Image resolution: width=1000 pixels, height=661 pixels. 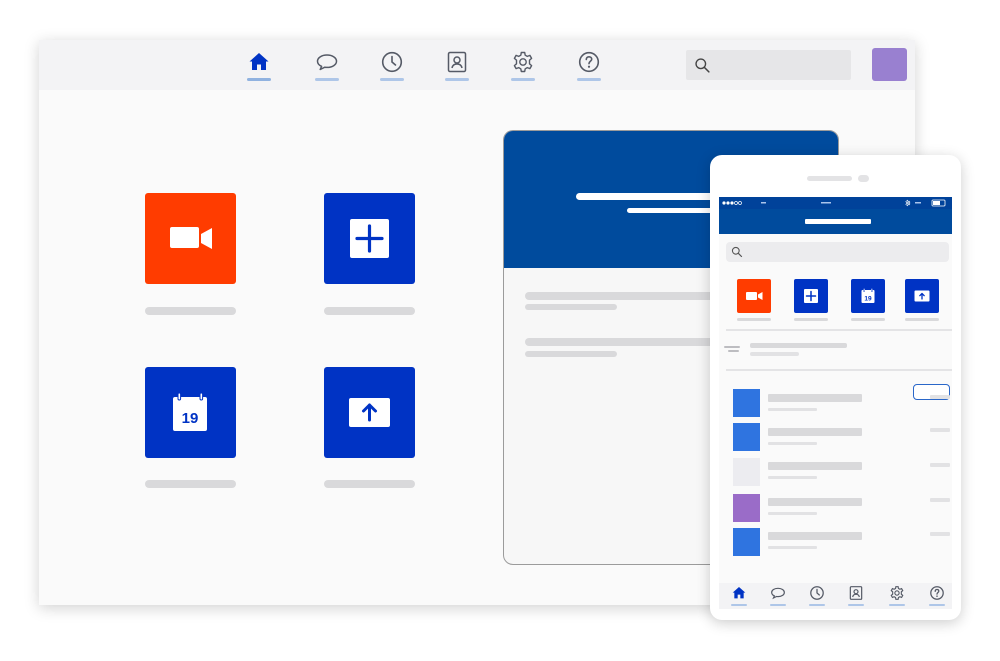 What do you see at coordinates (837, 252) in the screenshot?
I see `mobile-search-input` at bounding box center [837, 252].